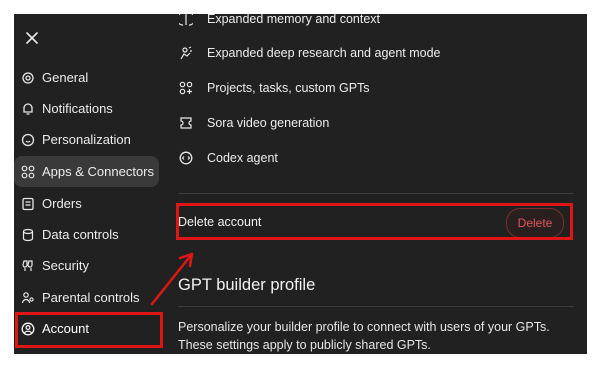 Image resolution: width=600 pixels, height=370 pixels. What do you see at coordinates (28, 266) in the screenshot?
I see `security-icon` at bounding box center [28, 266].